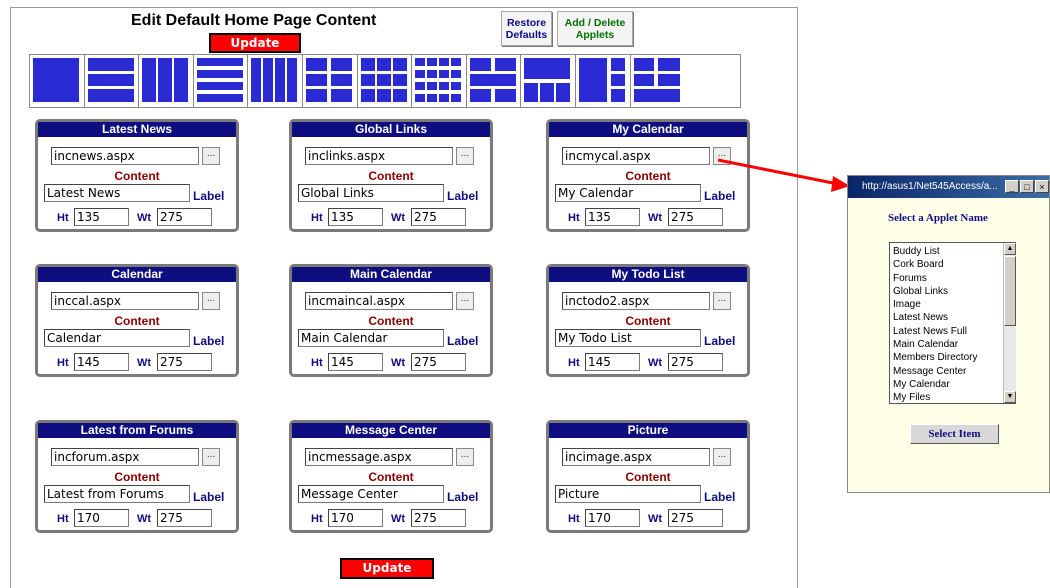 This screenshot has height=588, width=1050. I want to click on restore-defaults-button: Restore Defaults, so click(526, 28).